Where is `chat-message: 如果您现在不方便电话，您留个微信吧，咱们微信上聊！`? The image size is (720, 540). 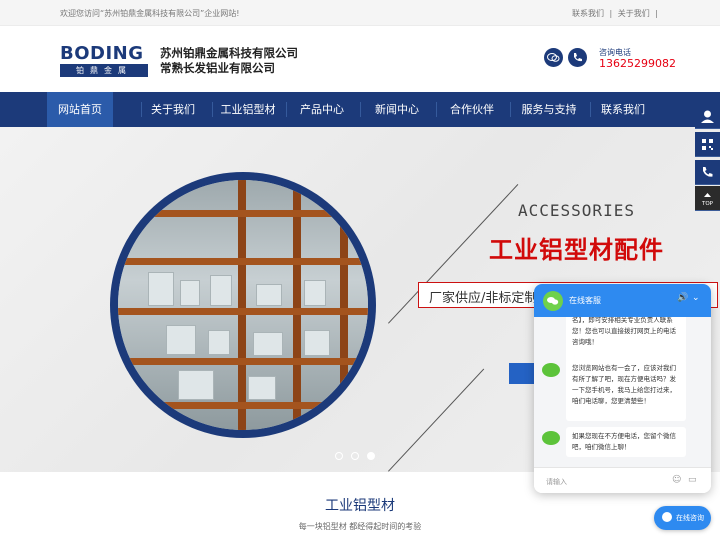 chat-message: 如果您现在不方便电话，您留个微信吧，咱们微信上聊！ is located at coordinates (626, 442).